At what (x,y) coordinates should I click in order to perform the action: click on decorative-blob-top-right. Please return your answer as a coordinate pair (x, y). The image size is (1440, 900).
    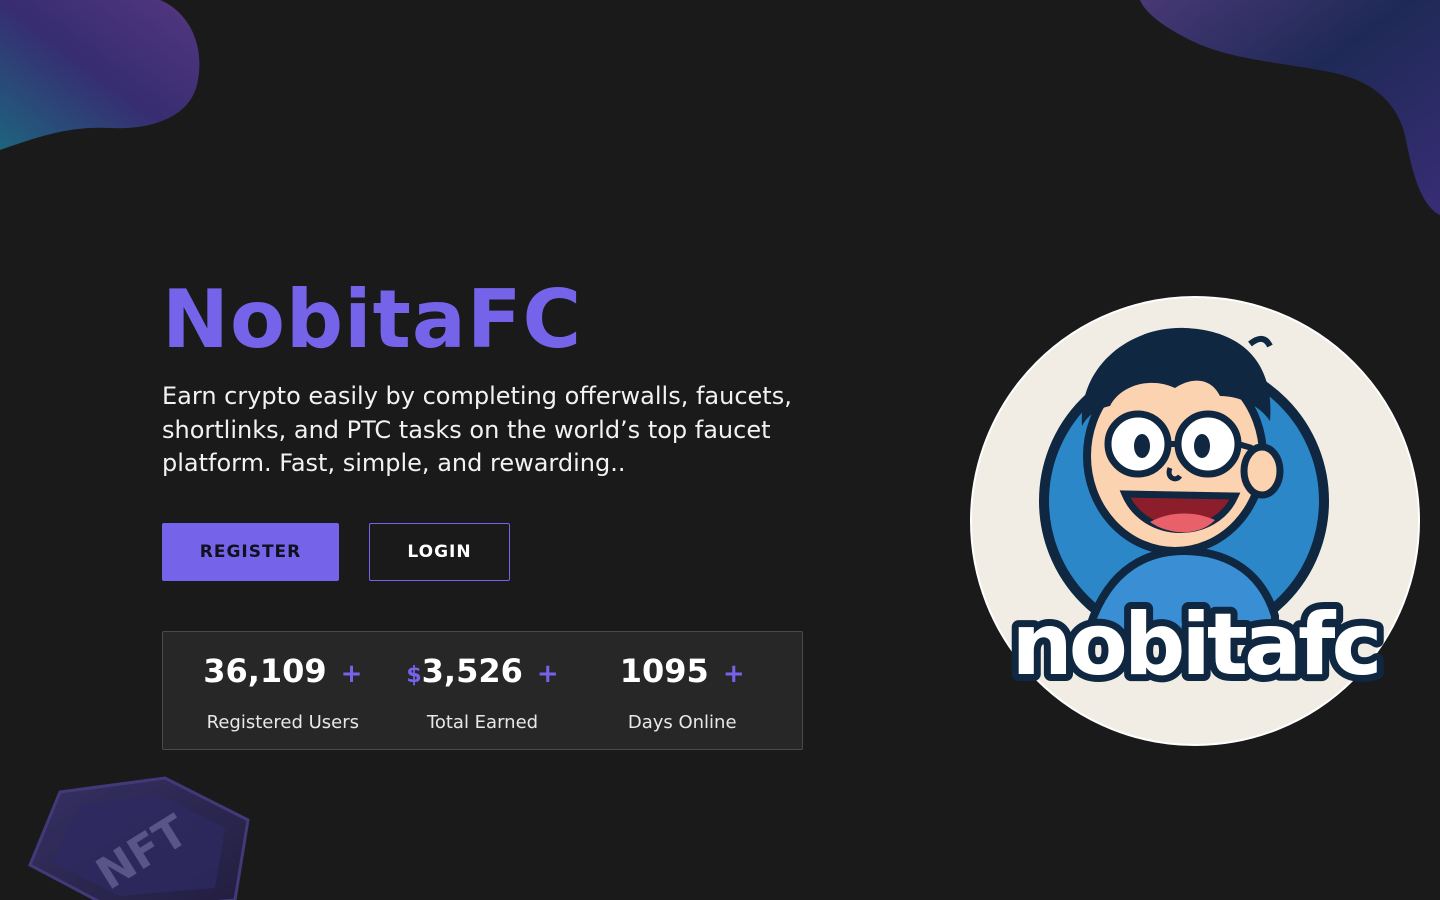
    Looking at the image, I should click on (1290, 107).